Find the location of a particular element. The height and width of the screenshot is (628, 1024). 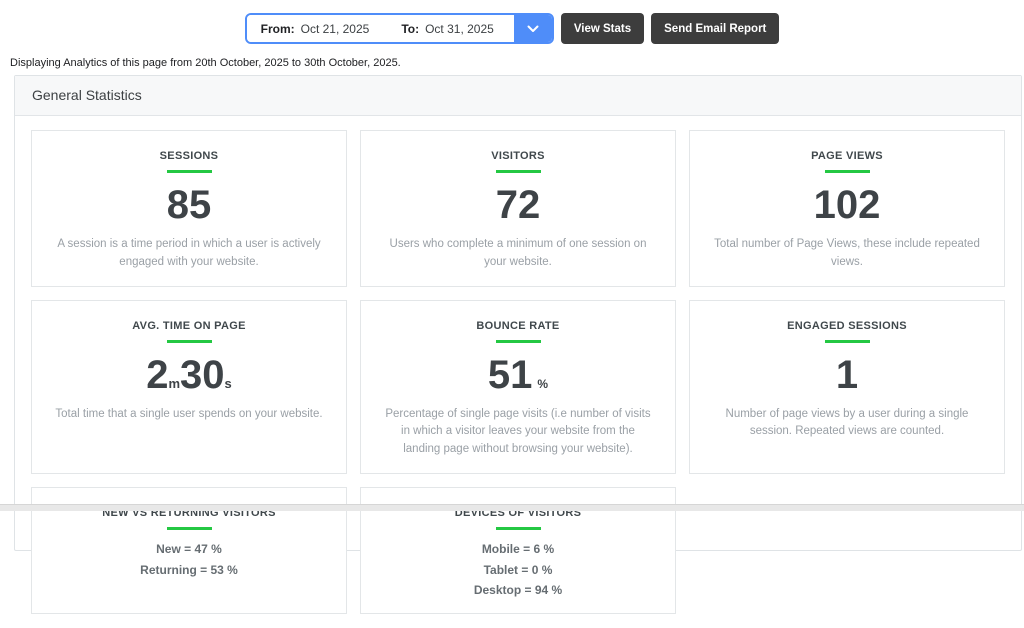

chevron-down-icon is located at coordinates (533, 28).